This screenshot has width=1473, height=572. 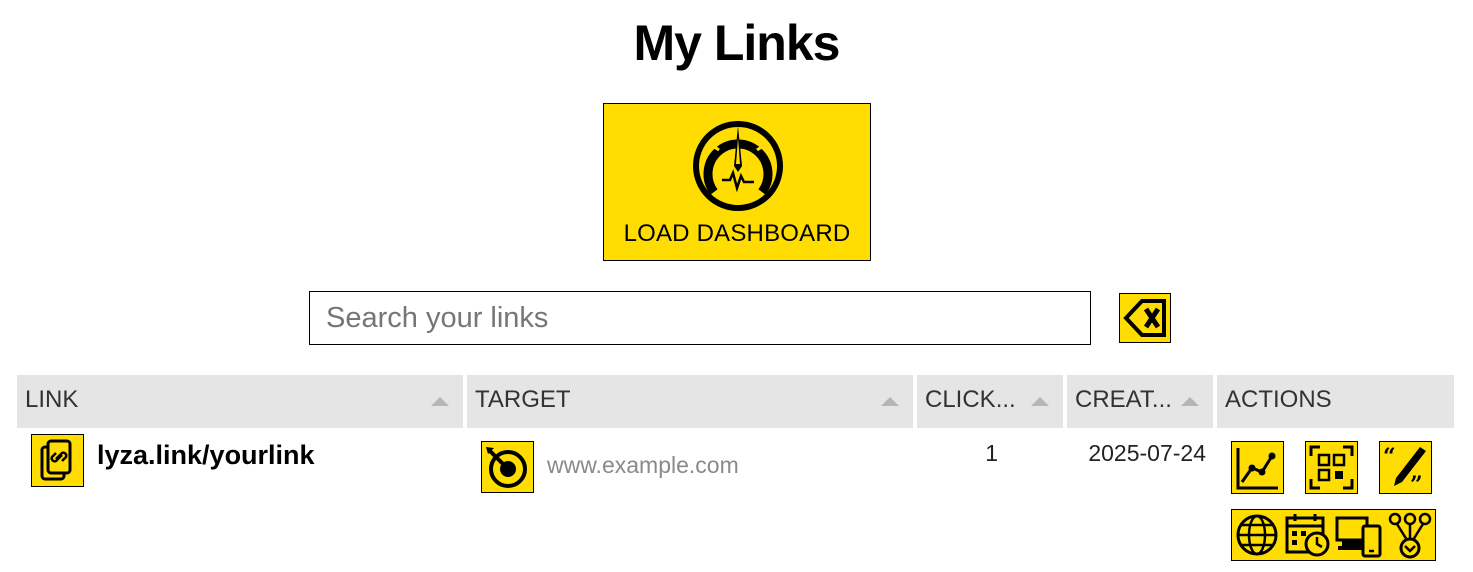 What do you see at coordinates (1335, 401) in the screenshot?
I see `column-header-actions: ACTIONS` at bounding box center [1335, 401].